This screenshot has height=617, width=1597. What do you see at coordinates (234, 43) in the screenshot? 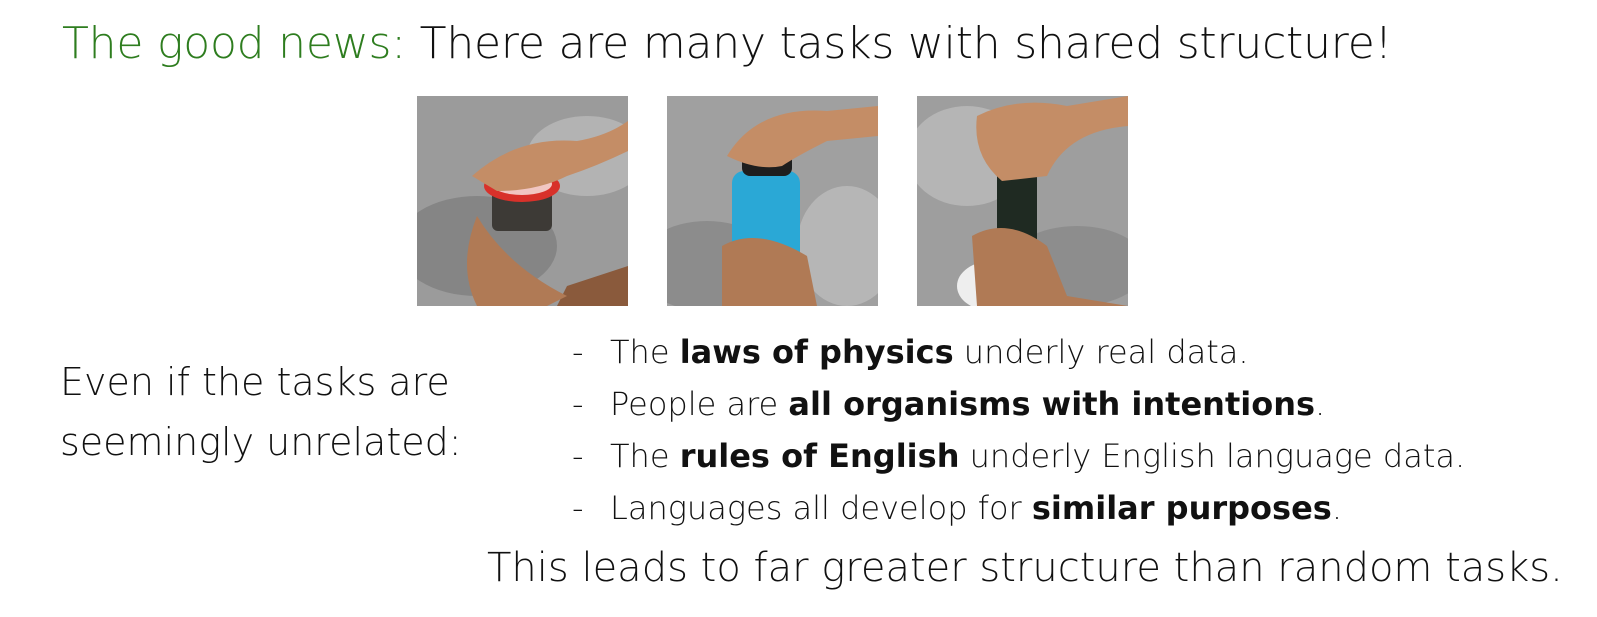
I see `title-lead: The good news:` at bounding box center [234, 43].